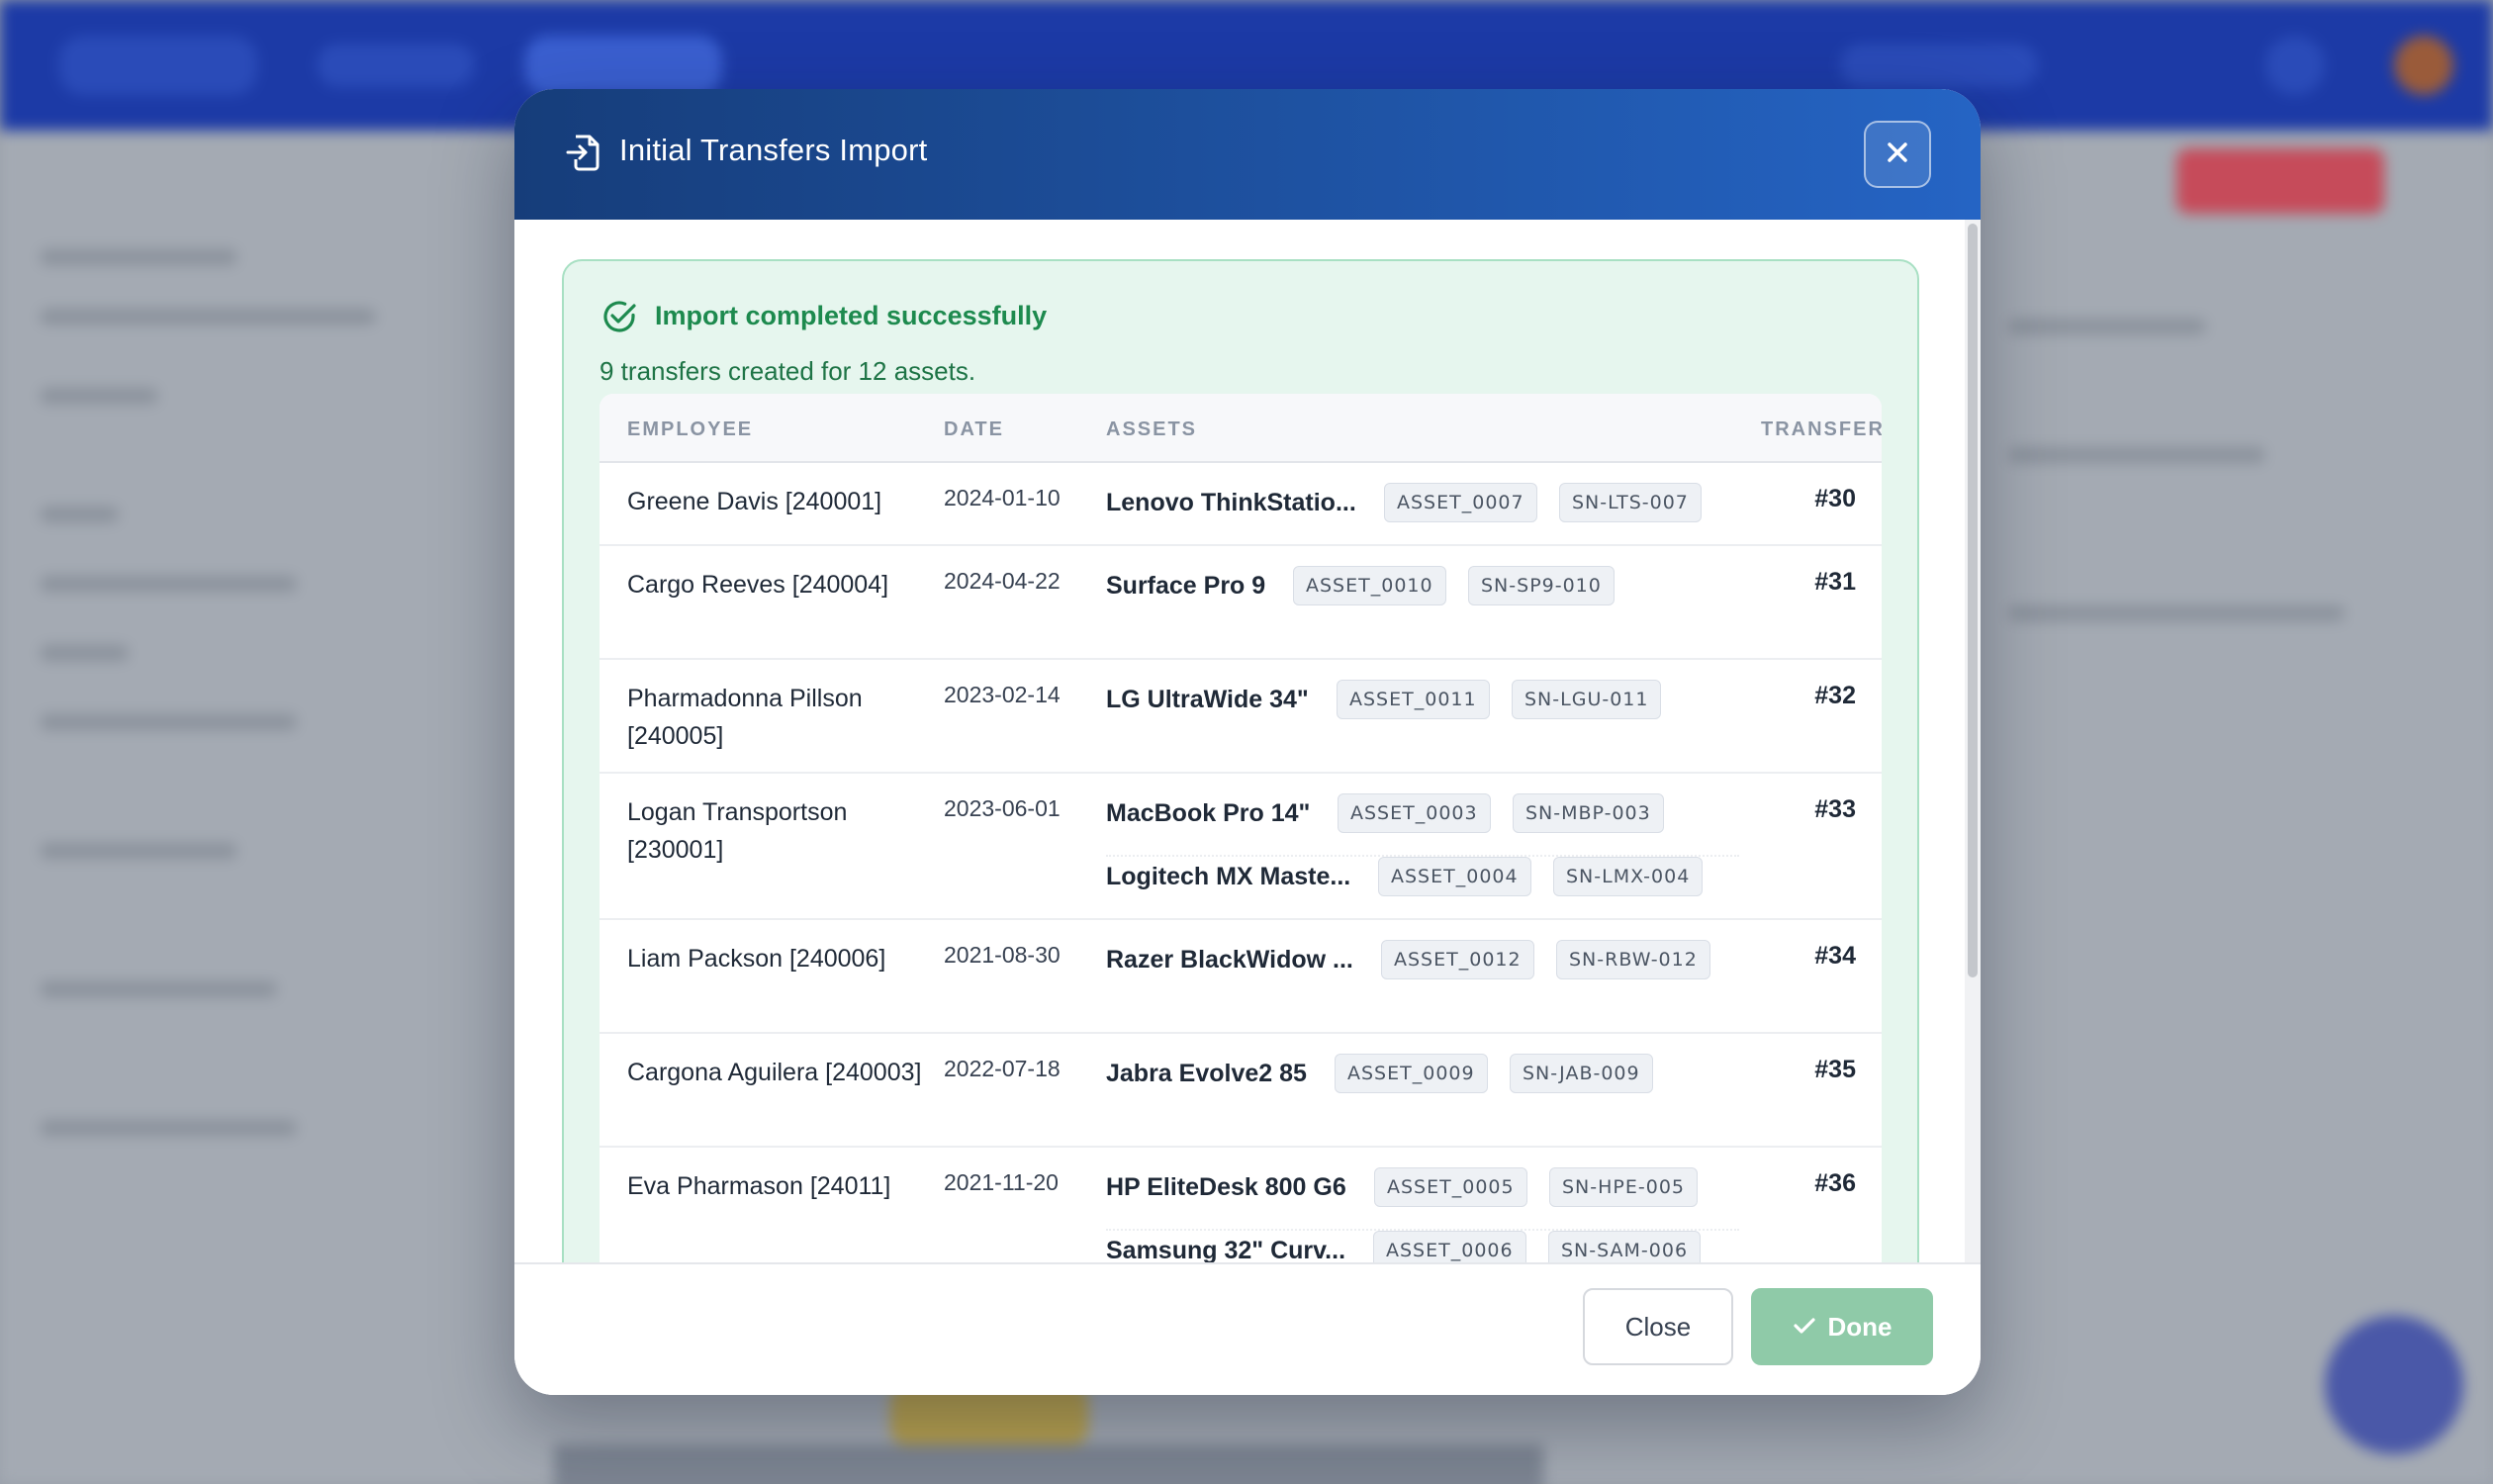  I want to click on serial-number-tag: SN-LGU-011, so click(1587, 699).